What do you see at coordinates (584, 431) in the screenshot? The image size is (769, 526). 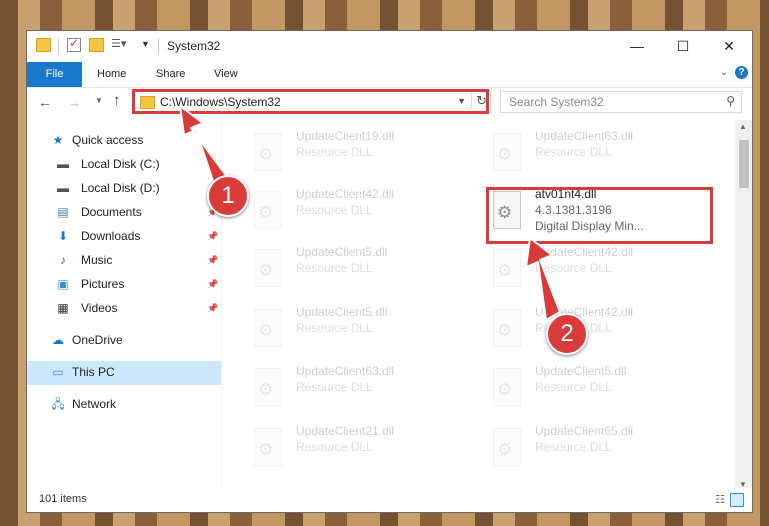 I see `file-name: UpdateClient65.dll` at bounding box center [584, 431].